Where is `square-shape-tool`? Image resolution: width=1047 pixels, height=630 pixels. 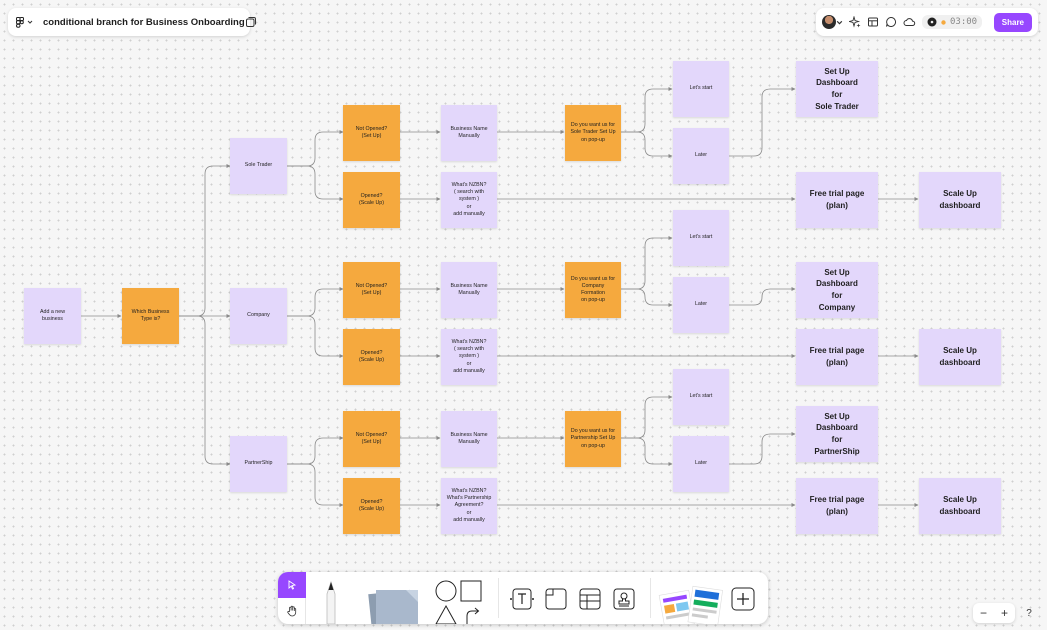 square-shape-tool is located at coordinates (471, 591).